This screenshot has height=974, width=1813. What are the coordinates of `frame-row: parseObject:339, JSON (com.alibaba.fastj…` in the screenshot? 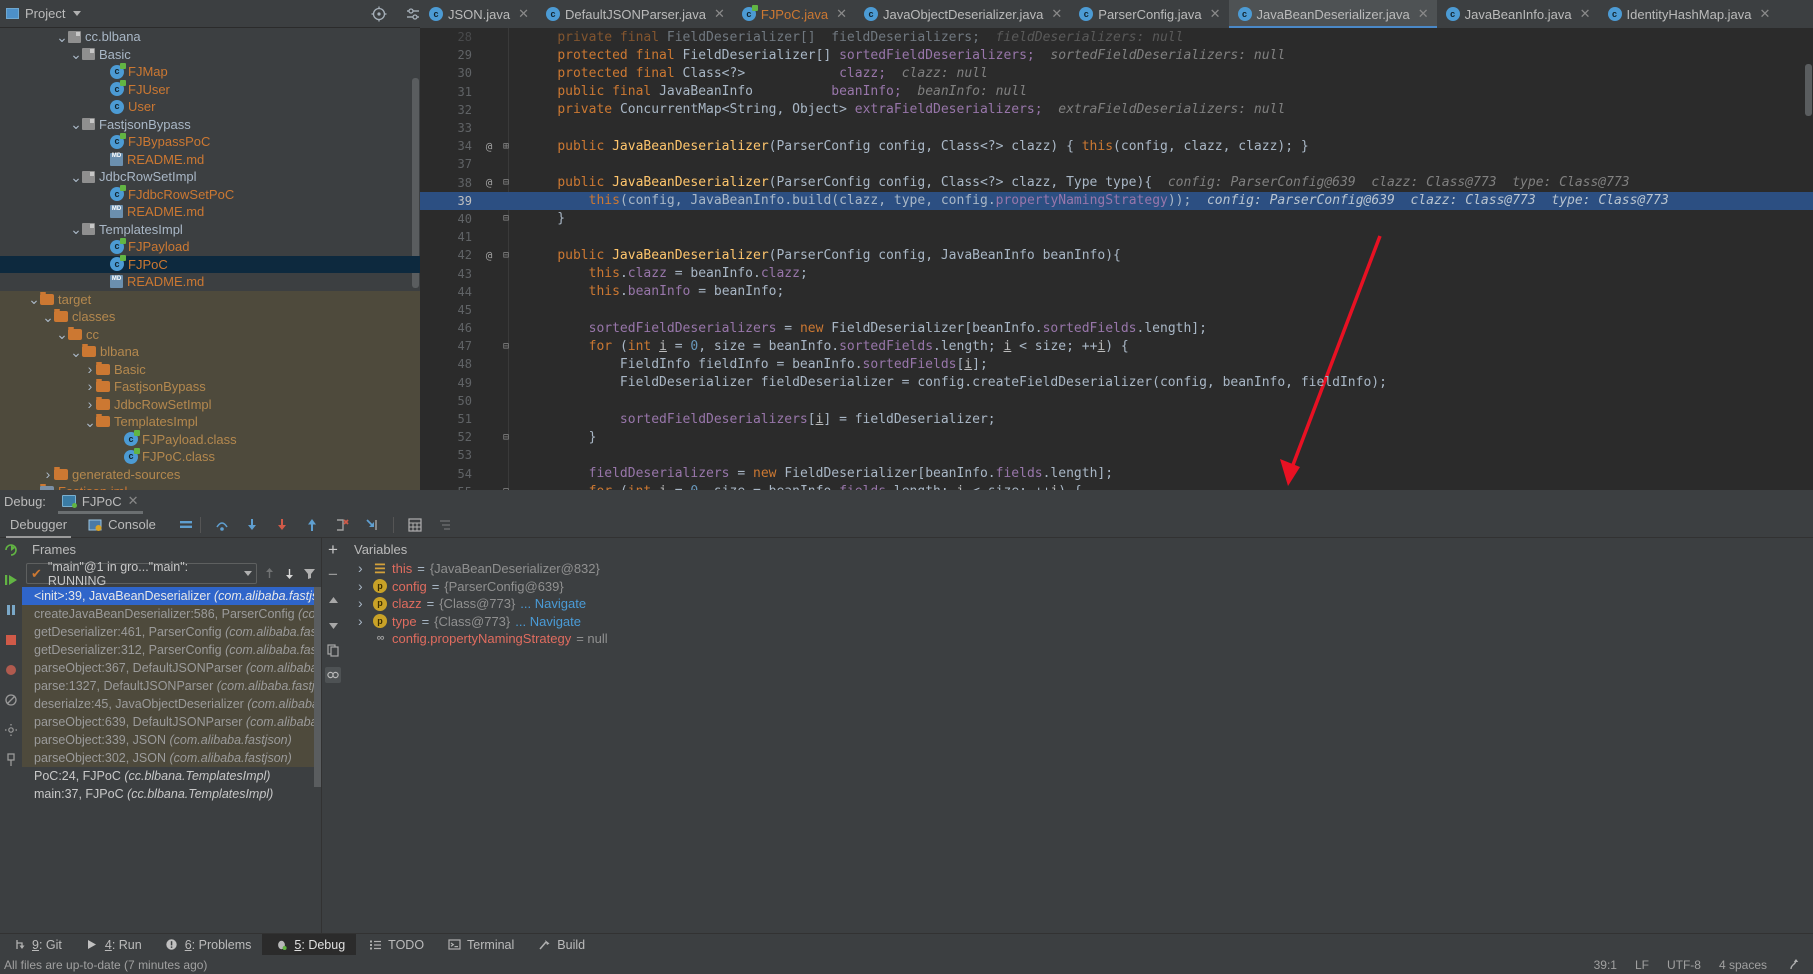 It's located at (171, 740).